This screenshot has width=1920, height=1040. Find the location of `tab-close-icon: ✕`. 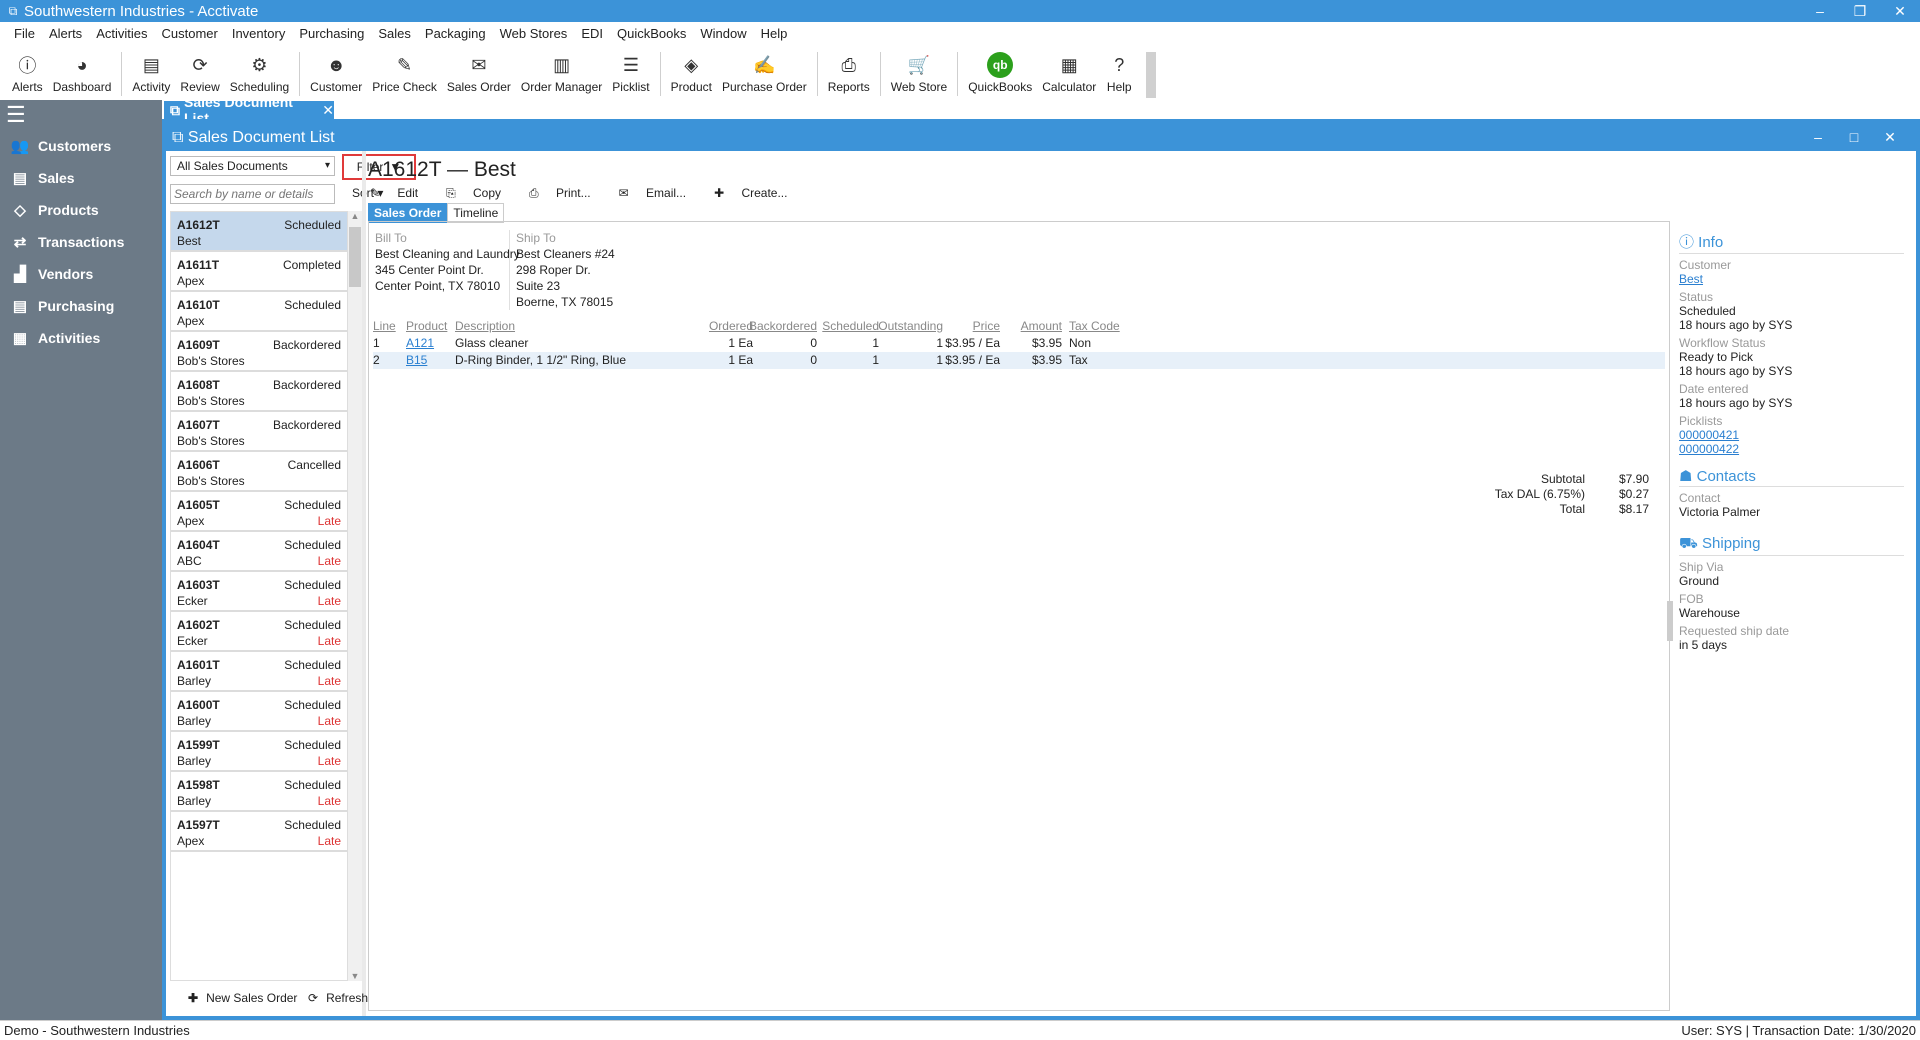

tab-close-icon: ✕ is located at coordinates (328, 110).